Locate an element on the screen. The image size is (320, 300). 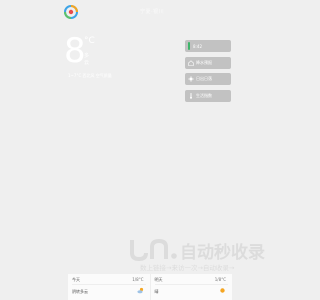
time-button: 8:42 is located at coordinates (208, 46).